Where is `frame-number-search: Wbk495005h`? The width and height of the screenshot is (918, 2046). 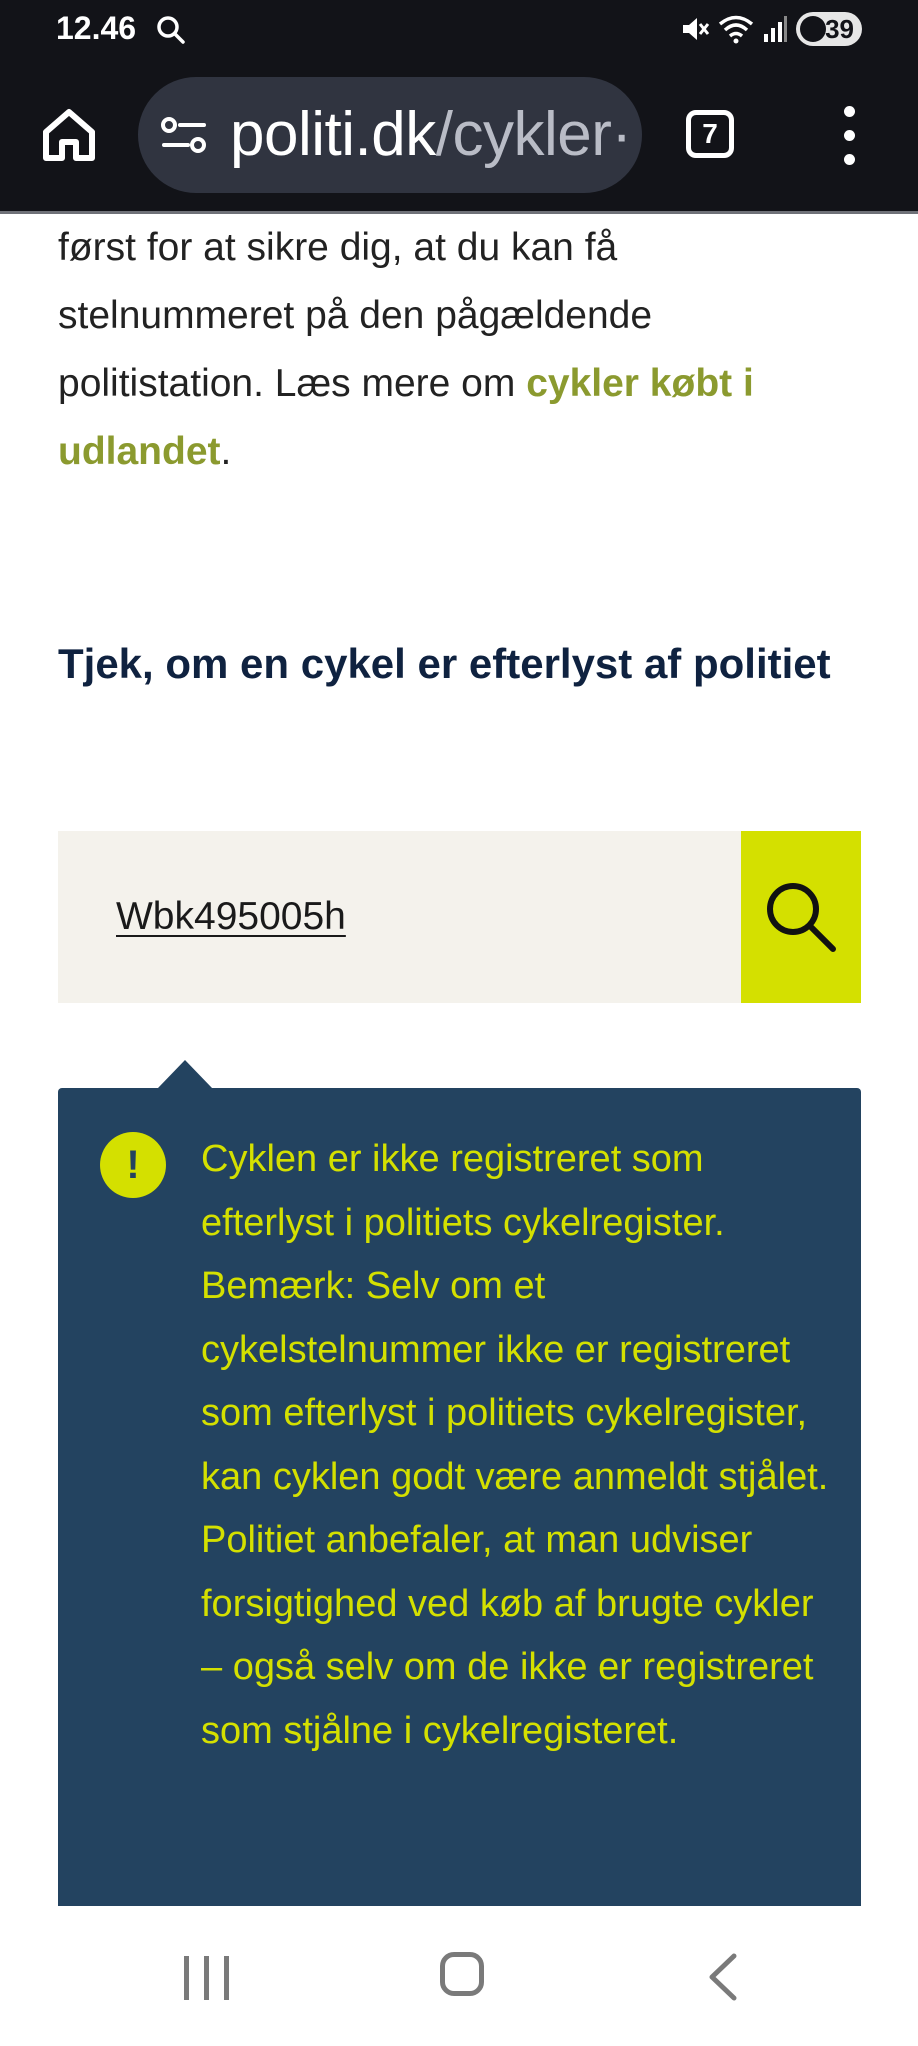
frame-number-search: Wbk495005h is located at coordinates (459, 917).